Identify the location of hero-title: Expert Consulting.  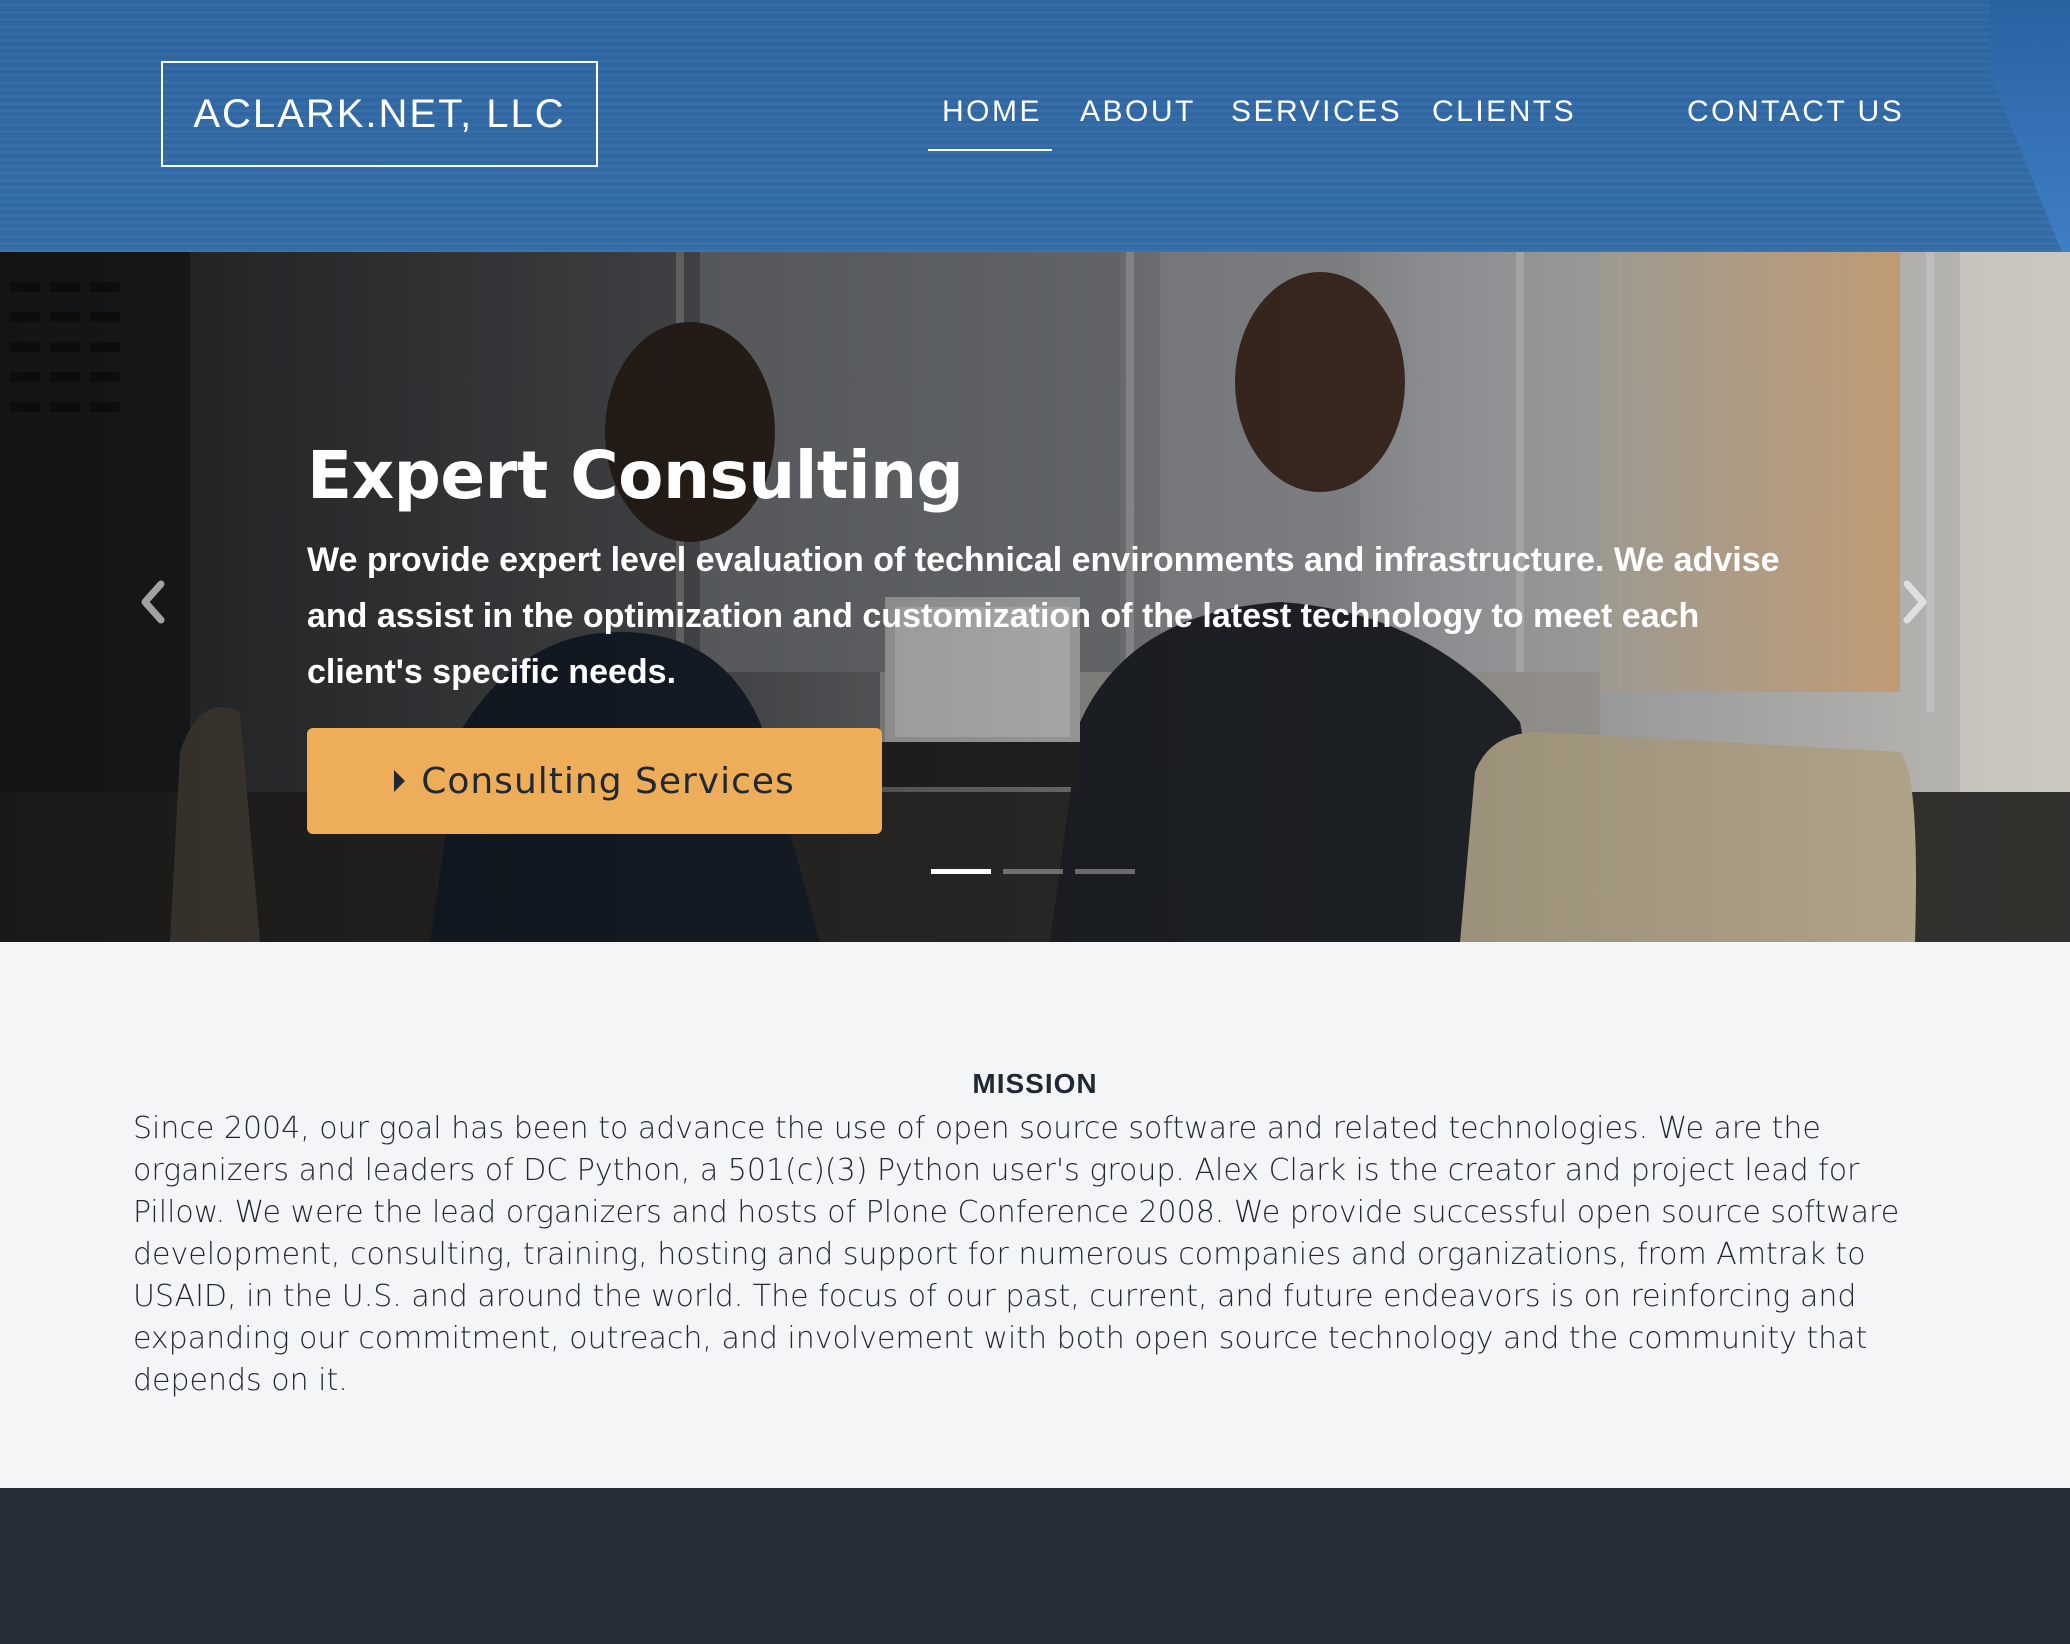
(635, 475).